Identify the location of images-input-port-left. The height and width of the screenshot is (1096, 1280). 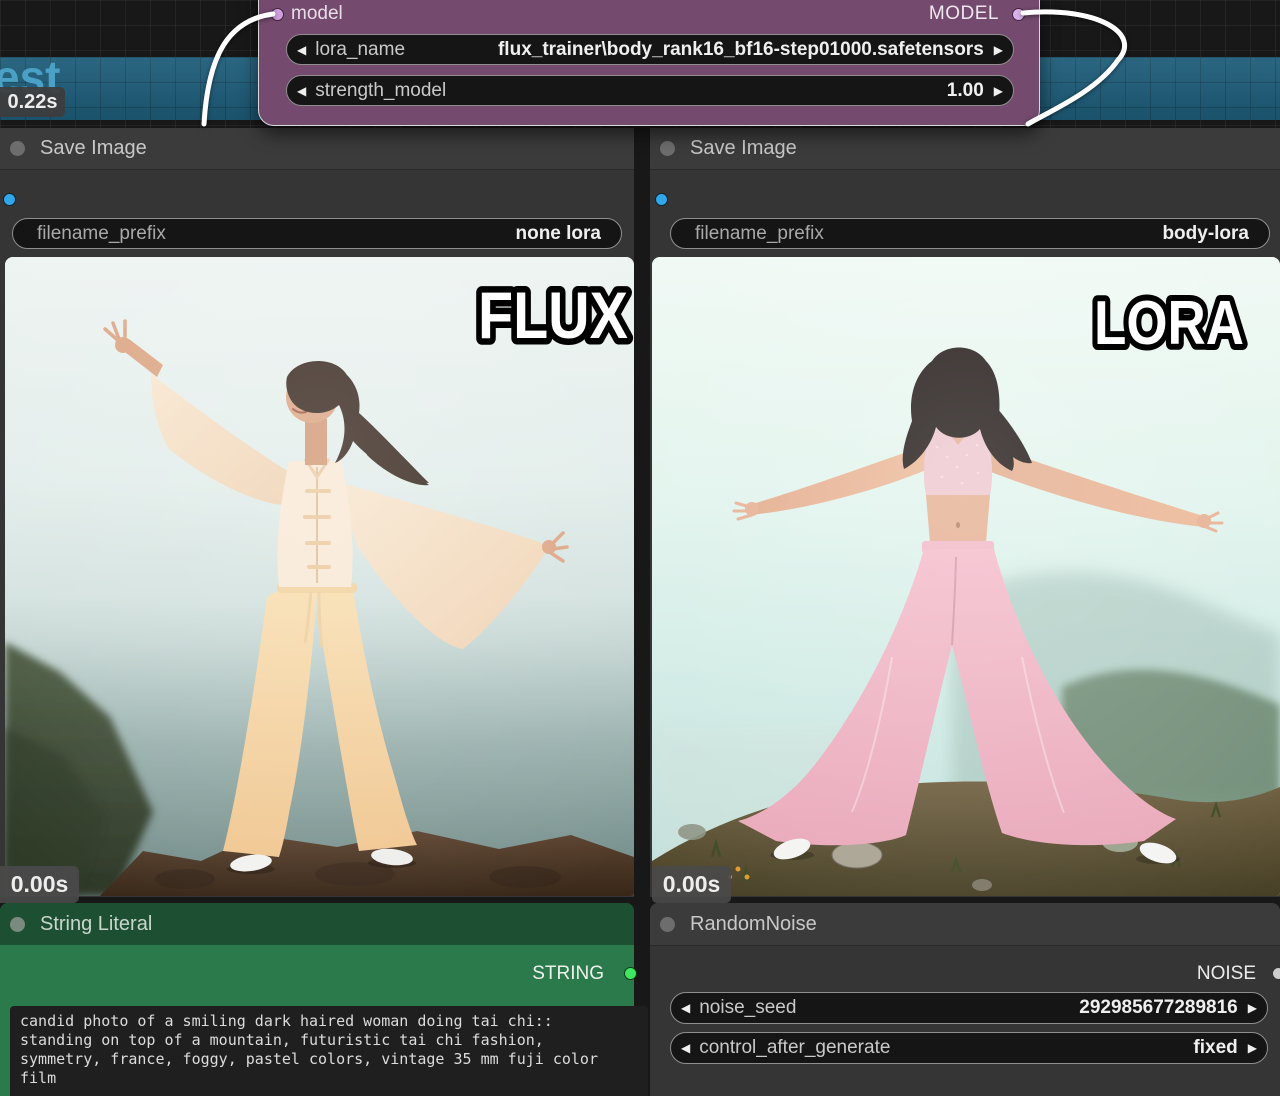
(9, 199).